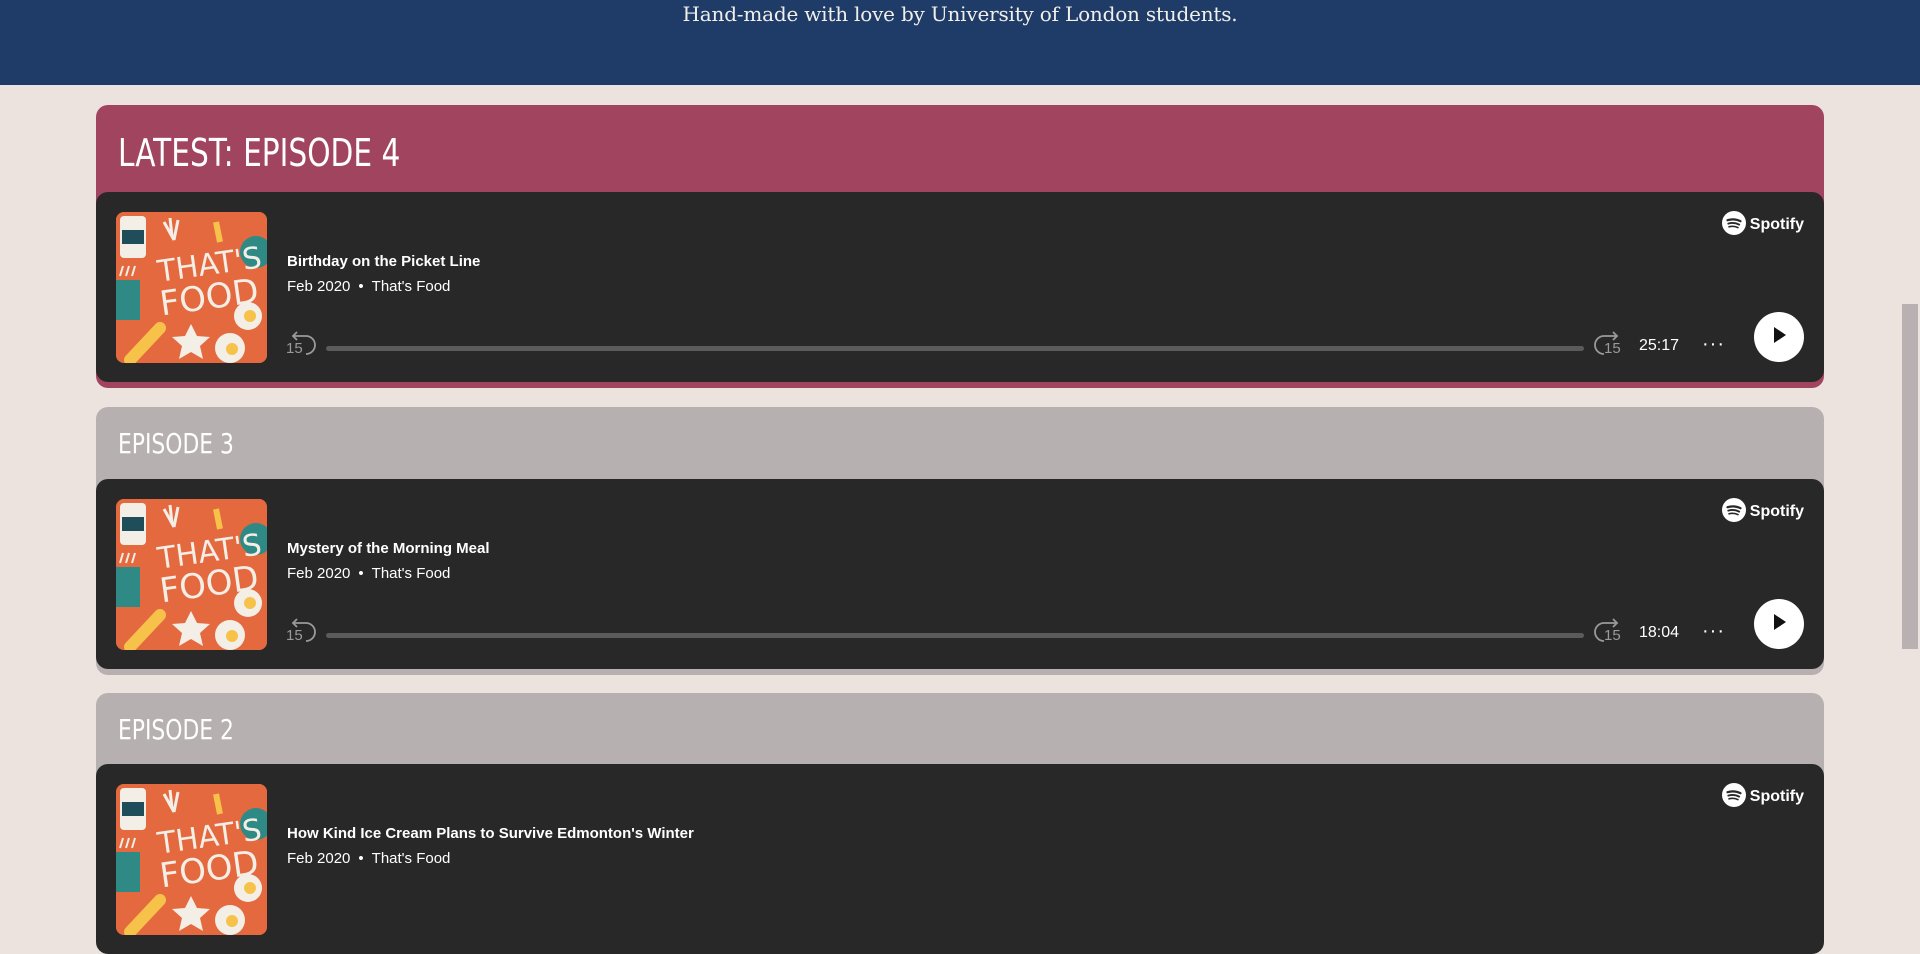  Describe the element at coordinates (388, 548) in the screenshot. I see `episode-title: Mystery of the Morning Meal` at that location.